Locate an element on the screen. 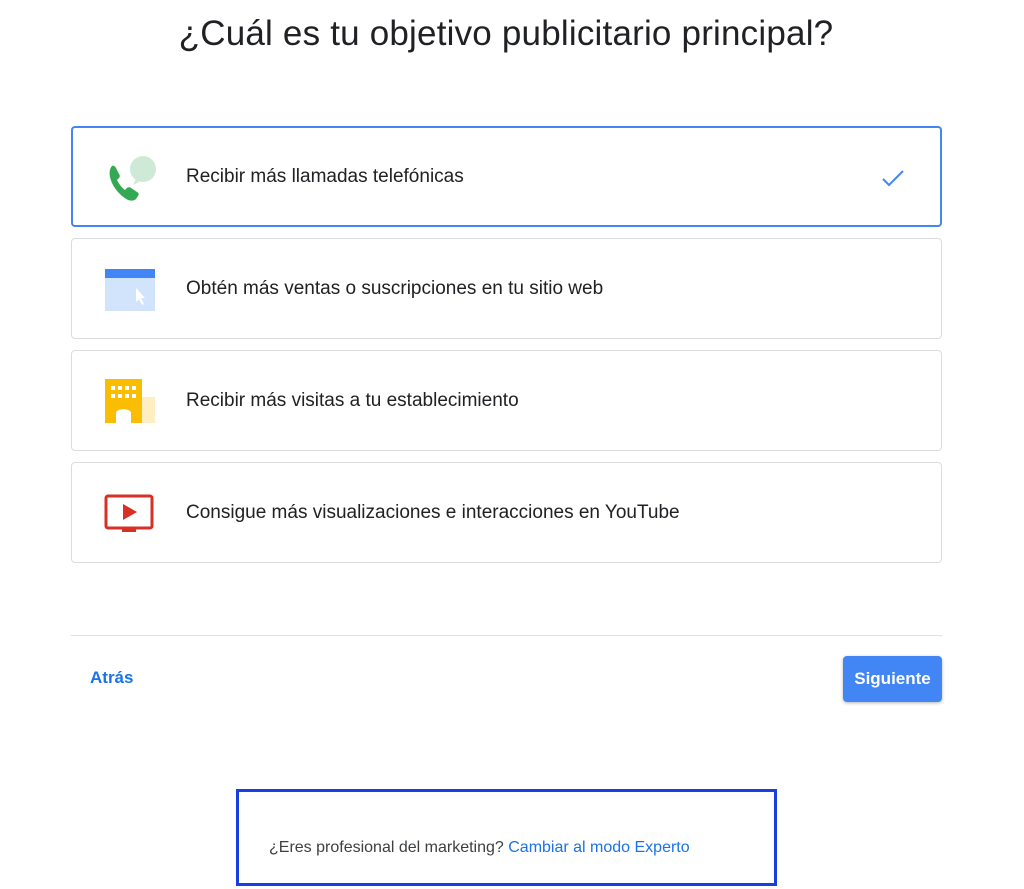  option-store-visits: Recibir más visitas a tu establecimiento is located at coordinates (506, 400).